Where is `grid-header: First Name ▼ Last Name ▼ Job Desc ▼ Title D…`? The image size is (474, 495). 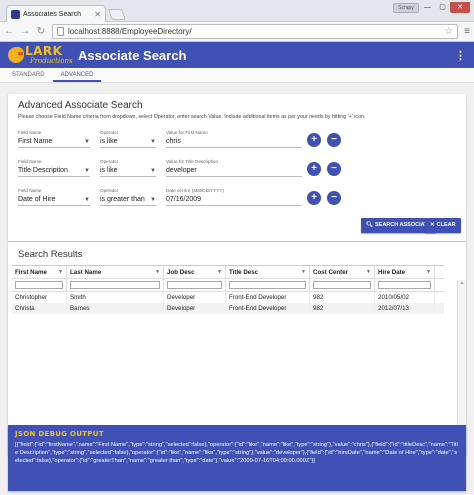
grid-header: First Name ▼ Last Name ▼ Job Desc ▼ Title D… is located at coordinates (228, 272).